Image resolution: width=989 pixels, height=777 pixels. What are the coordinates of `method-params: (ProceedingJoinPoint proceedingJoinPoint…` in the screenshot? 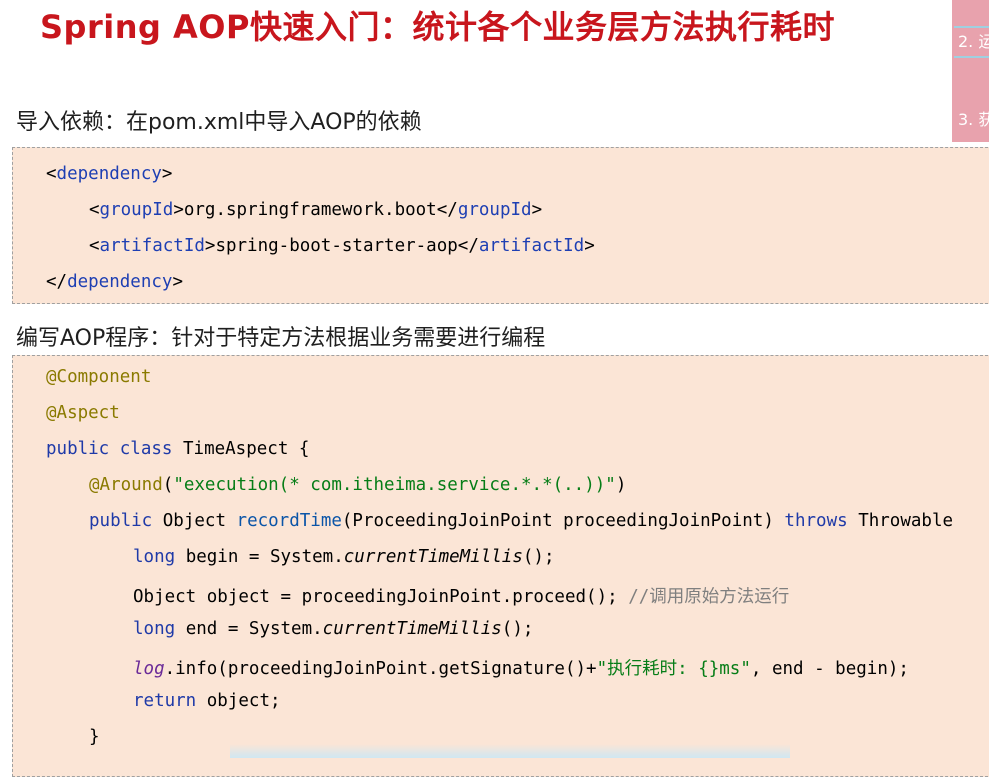 It's located at (557, 521).